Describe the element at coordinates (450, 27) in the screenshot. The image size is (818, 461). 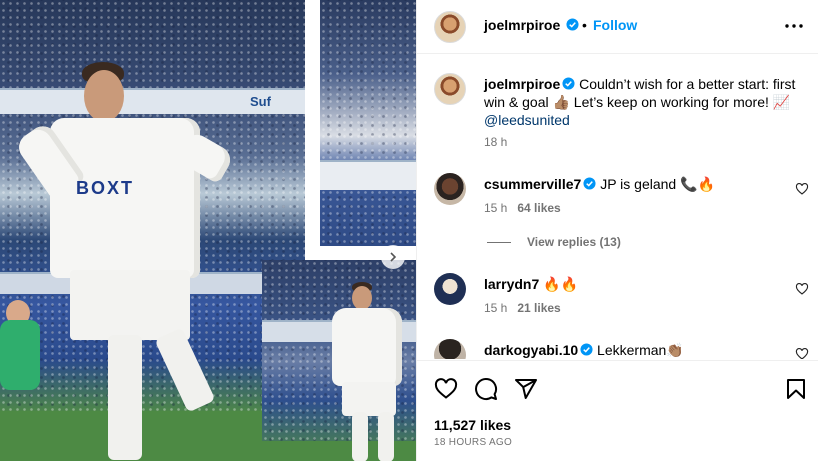
I see `author-avatar` at that location.